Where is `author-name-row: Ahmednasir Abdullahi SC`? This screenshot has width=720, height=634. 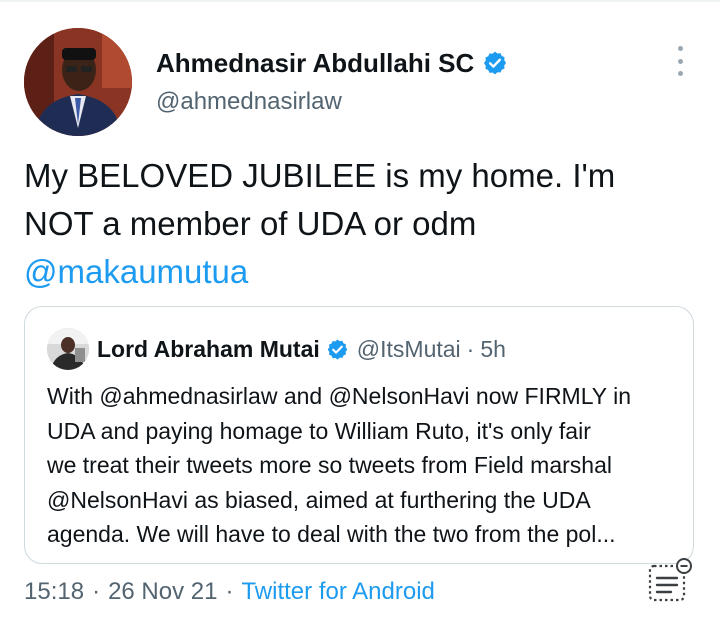
author-name-row: Ahmednasir Abdullahi SC is located at coordinates (332, 63).